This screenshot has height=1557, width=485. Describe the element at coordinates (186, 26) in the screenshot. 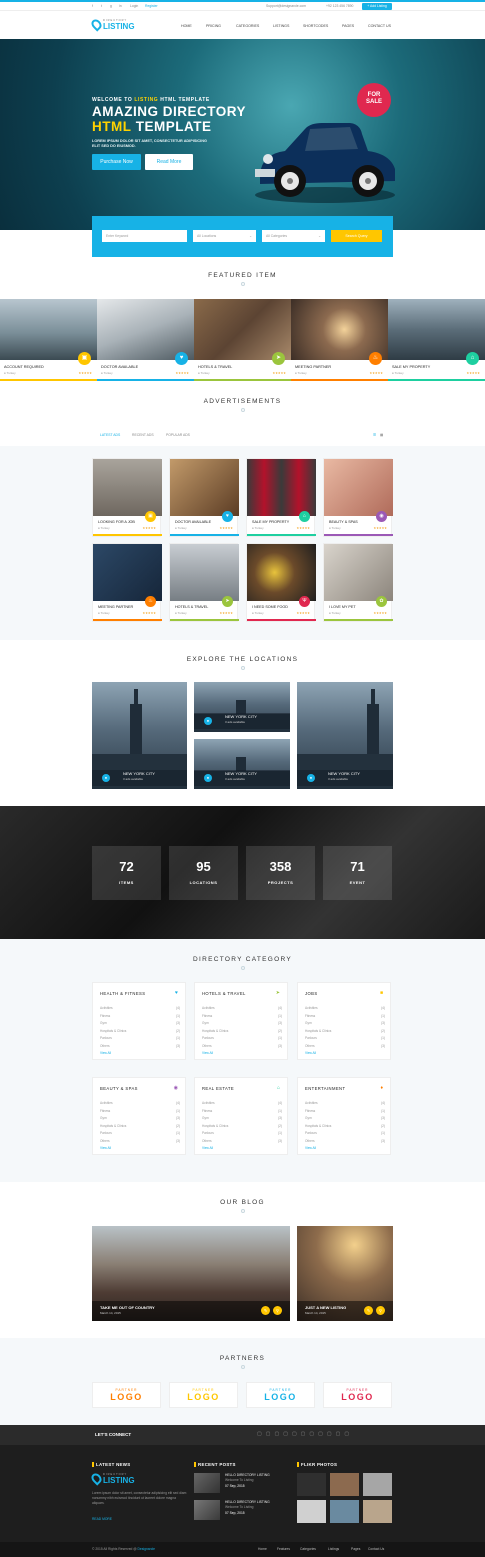

I see `nav-item-home: HOME` at that location.